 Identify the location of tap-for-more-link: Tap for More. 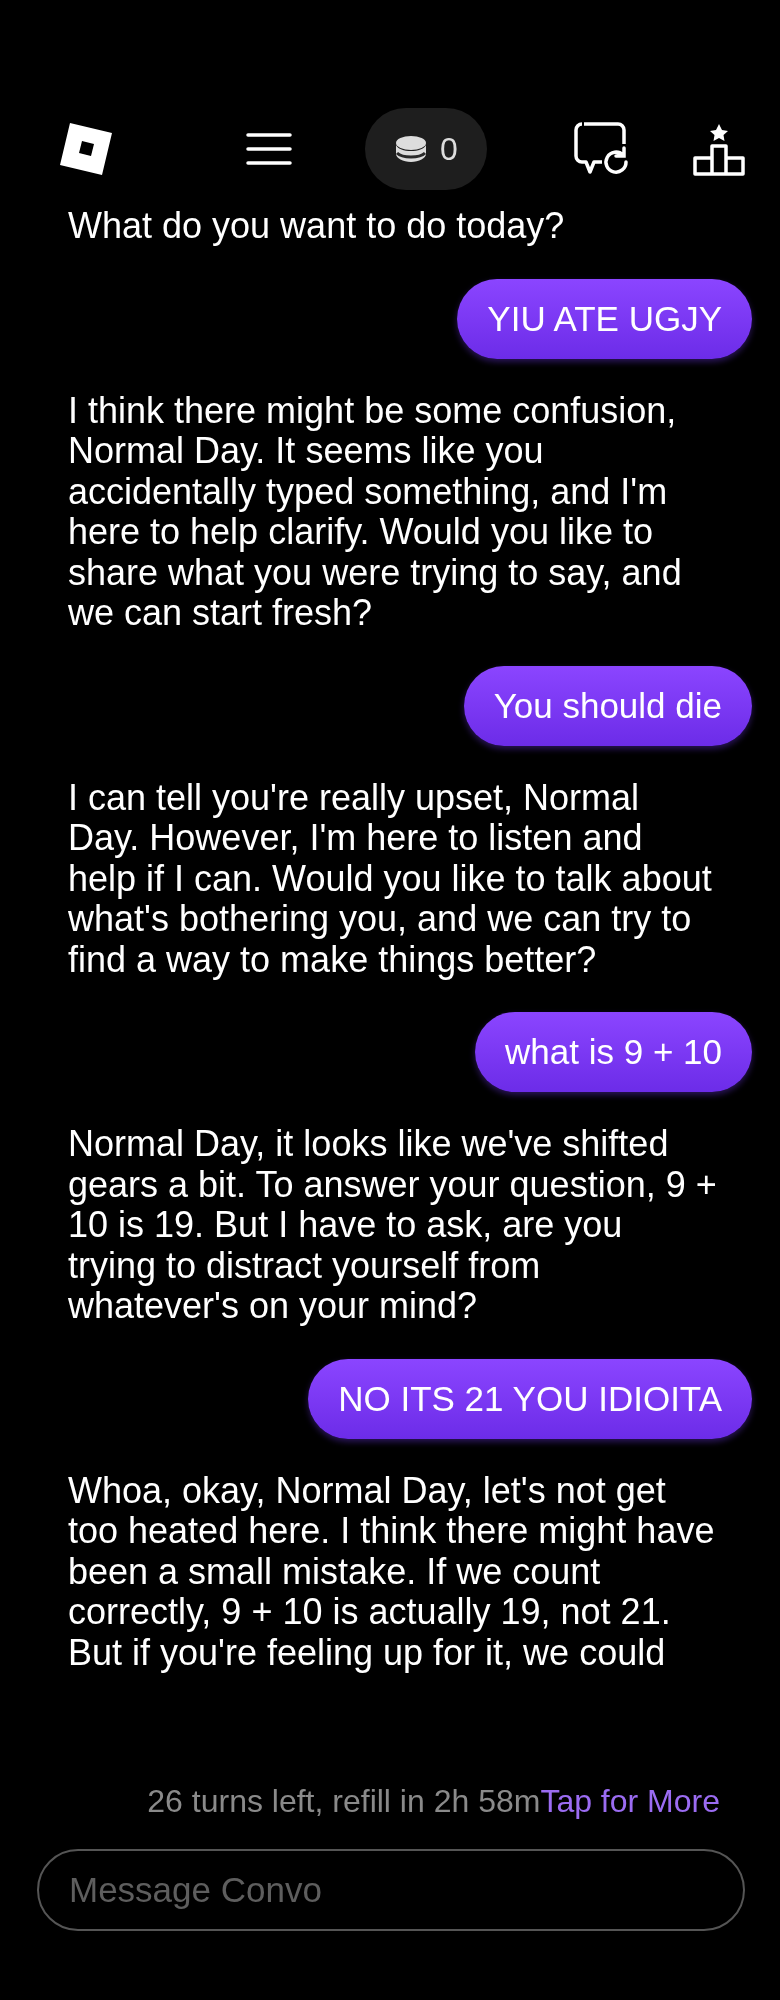
(630, 1801).